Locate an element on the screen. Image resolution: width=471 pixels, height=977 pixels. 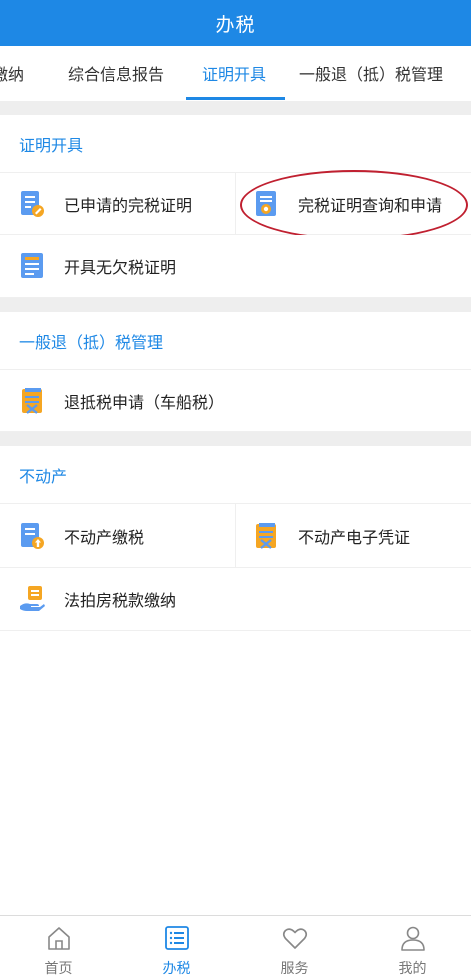
nav-label: 首页 is located at coordinates (58, 969).